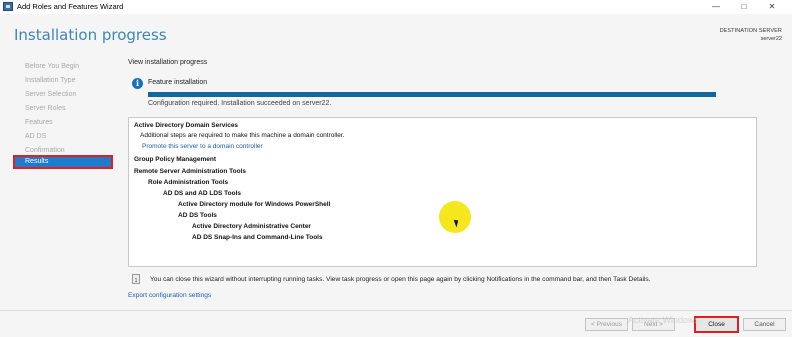 Image resolution: width=792 pixels, height=337 pixels. I want to click on activate-windows-watermark: Activate Windows, so click(664, 320).